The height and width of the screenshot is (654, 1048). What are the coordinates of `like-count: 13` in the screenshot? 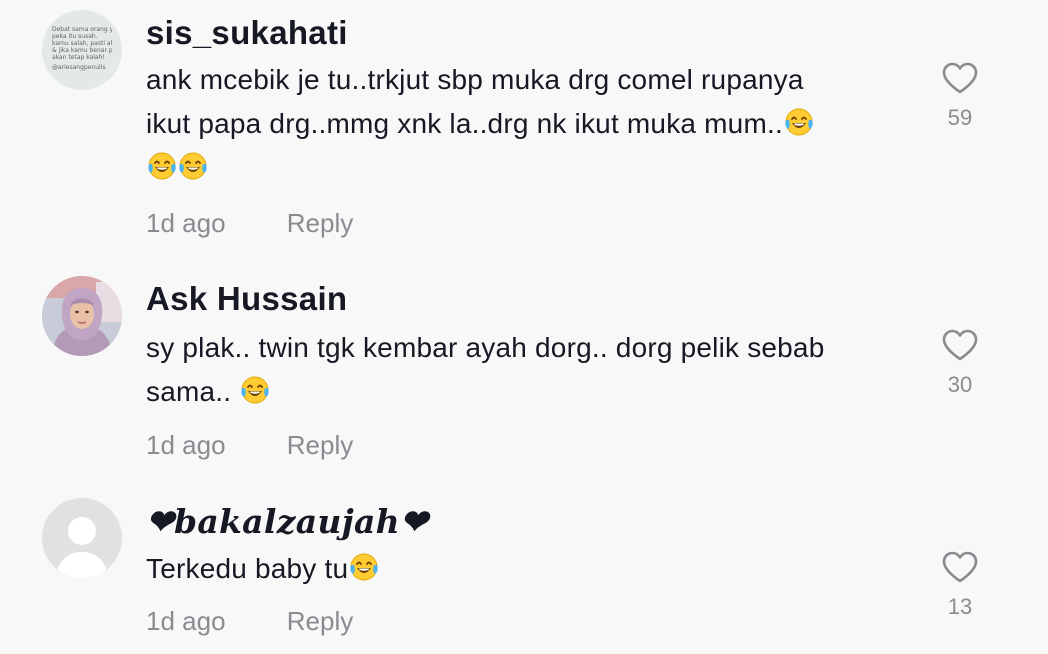 It's located at (960, 606).